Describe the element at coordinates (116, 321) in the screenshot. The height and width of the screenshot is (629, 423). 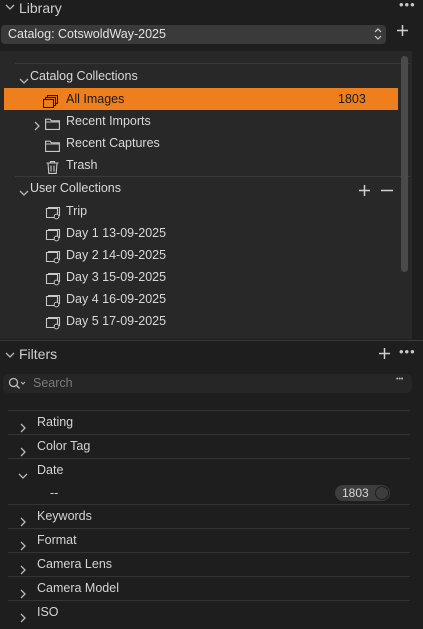
I see `collection-label: Day 5 17-09-2025` at that location.